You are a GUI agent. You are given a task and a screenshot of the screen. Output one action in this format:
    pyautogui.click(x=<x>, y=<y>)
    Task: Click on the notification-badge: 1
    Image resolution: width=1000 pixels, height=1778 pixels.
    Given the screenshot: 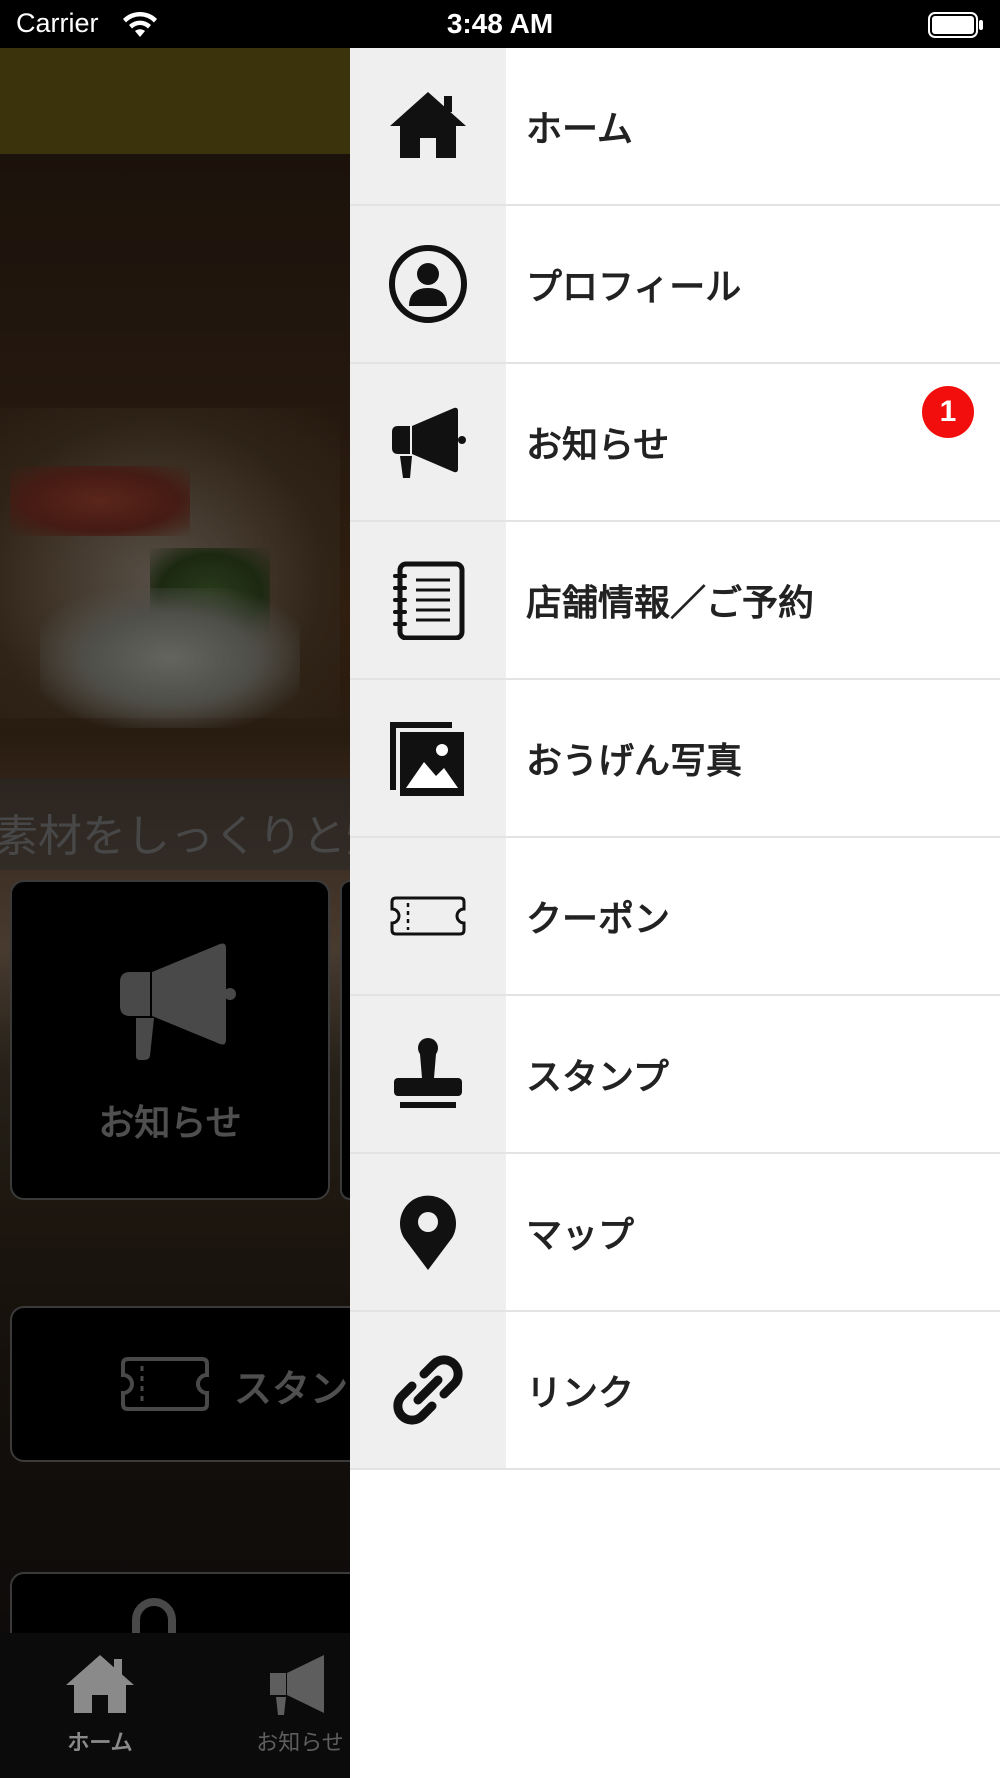 What is the action you would take?
    pyautogui.click(x=948, y=412)
    